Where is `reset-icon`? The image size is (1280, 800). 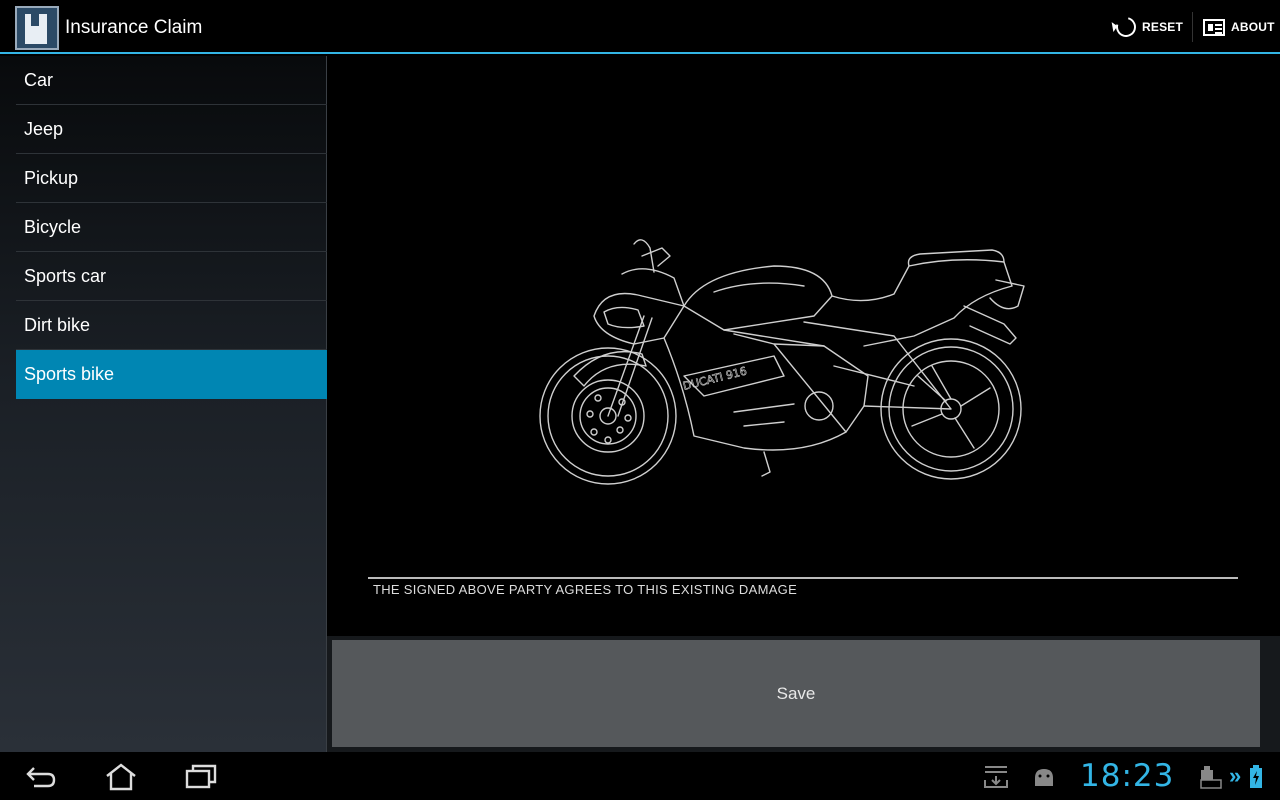 reset-icon is located at coordinates (1126, 27).